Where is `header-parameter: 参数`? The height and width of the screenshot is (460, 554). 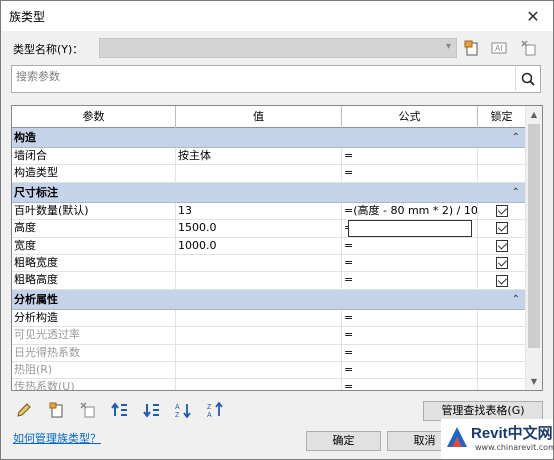 header-parameter: 参数 is located at coordinates (94, 117).